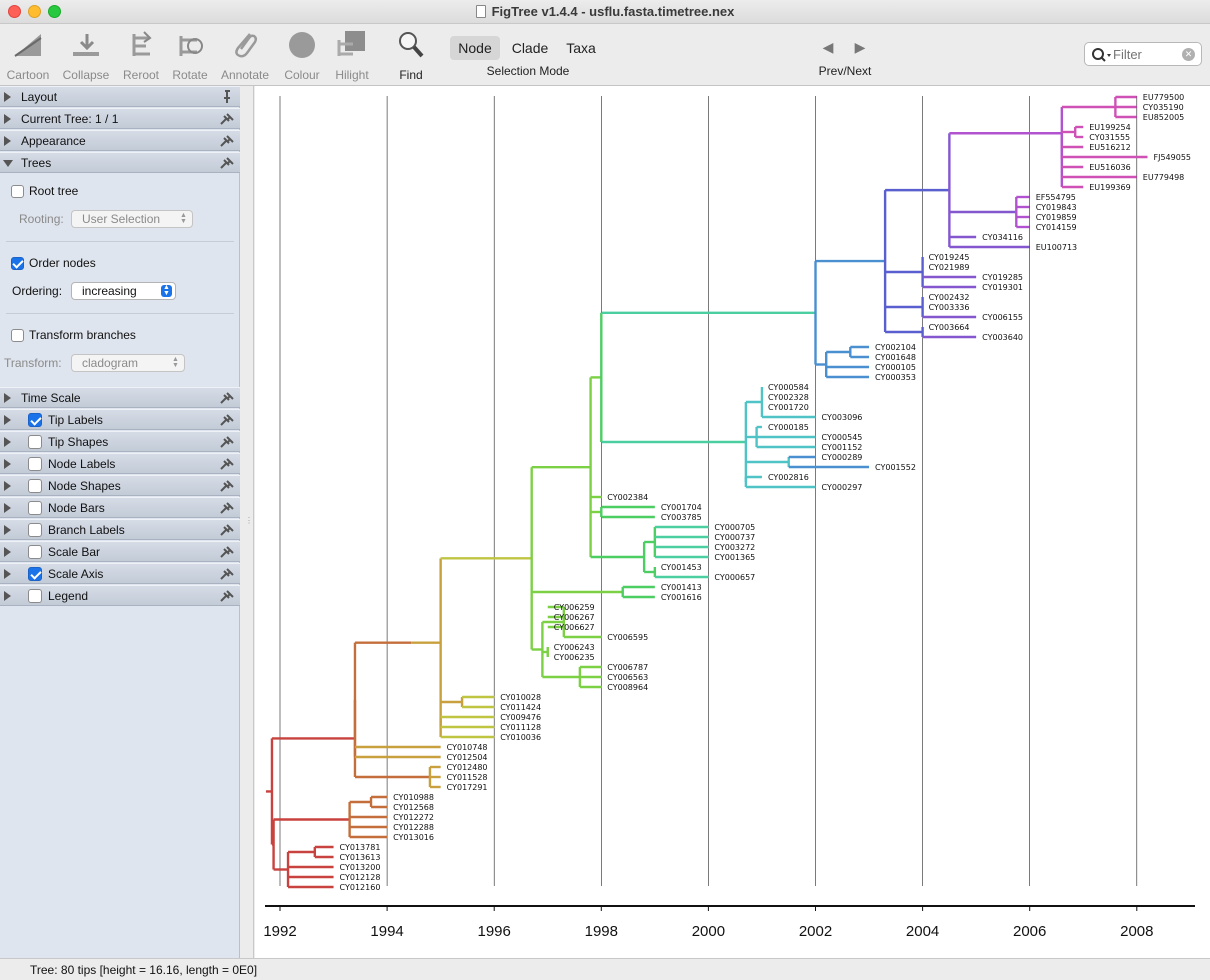  What do you see at coordinates (530, 48) in the screenshot?
I see `selection-clade-button: Clade` at bounding box center [530, 48].